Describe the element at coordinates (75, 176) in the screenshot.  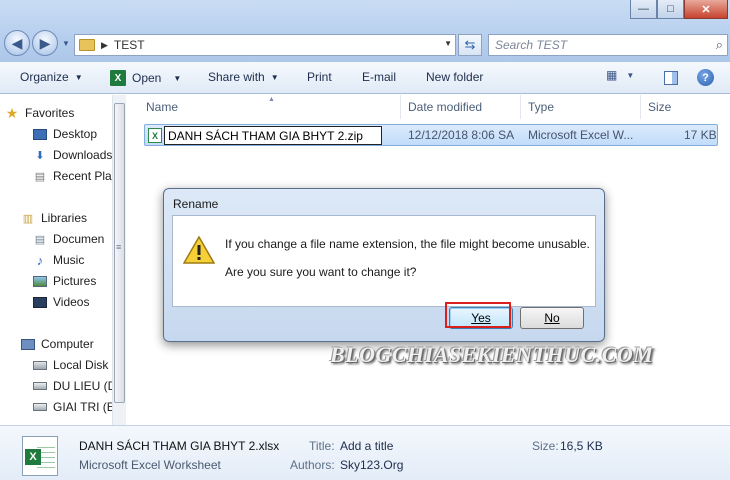
I see `nav-recent-places: ▤ Recent Plac` at that location.